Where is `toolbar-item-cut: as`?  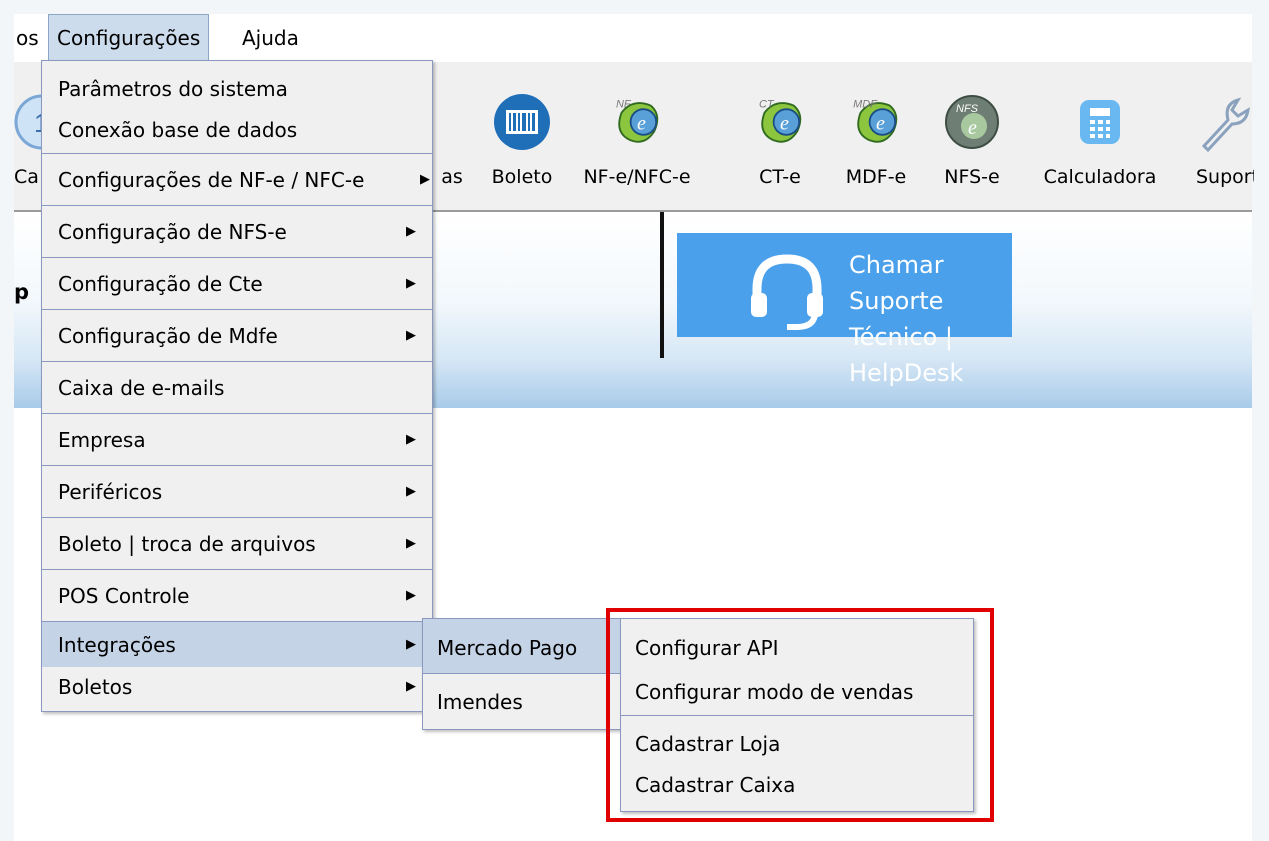 toolbar-item-cut: as is located at coordinates (452, 136).